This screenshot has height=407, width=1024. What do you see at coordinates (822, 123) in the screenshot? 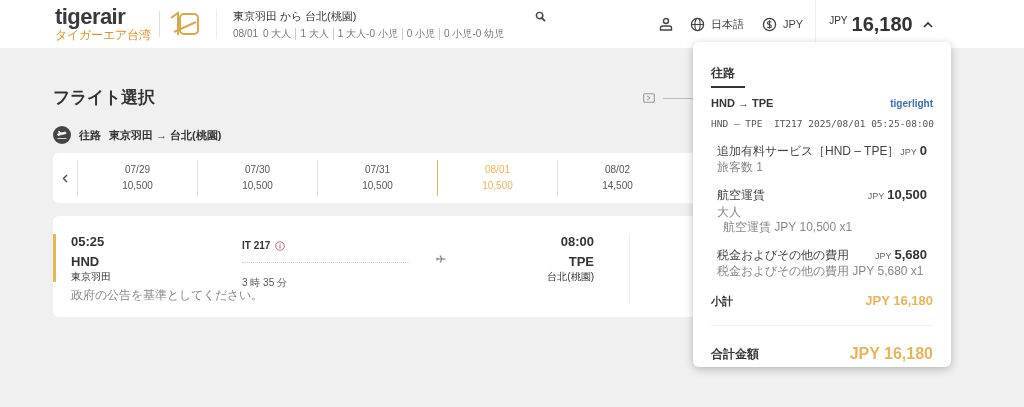
I see `flight-detail: HND – TPE IT217 2025/08/01 05:25-08:00` at bounding box center [822, 123].